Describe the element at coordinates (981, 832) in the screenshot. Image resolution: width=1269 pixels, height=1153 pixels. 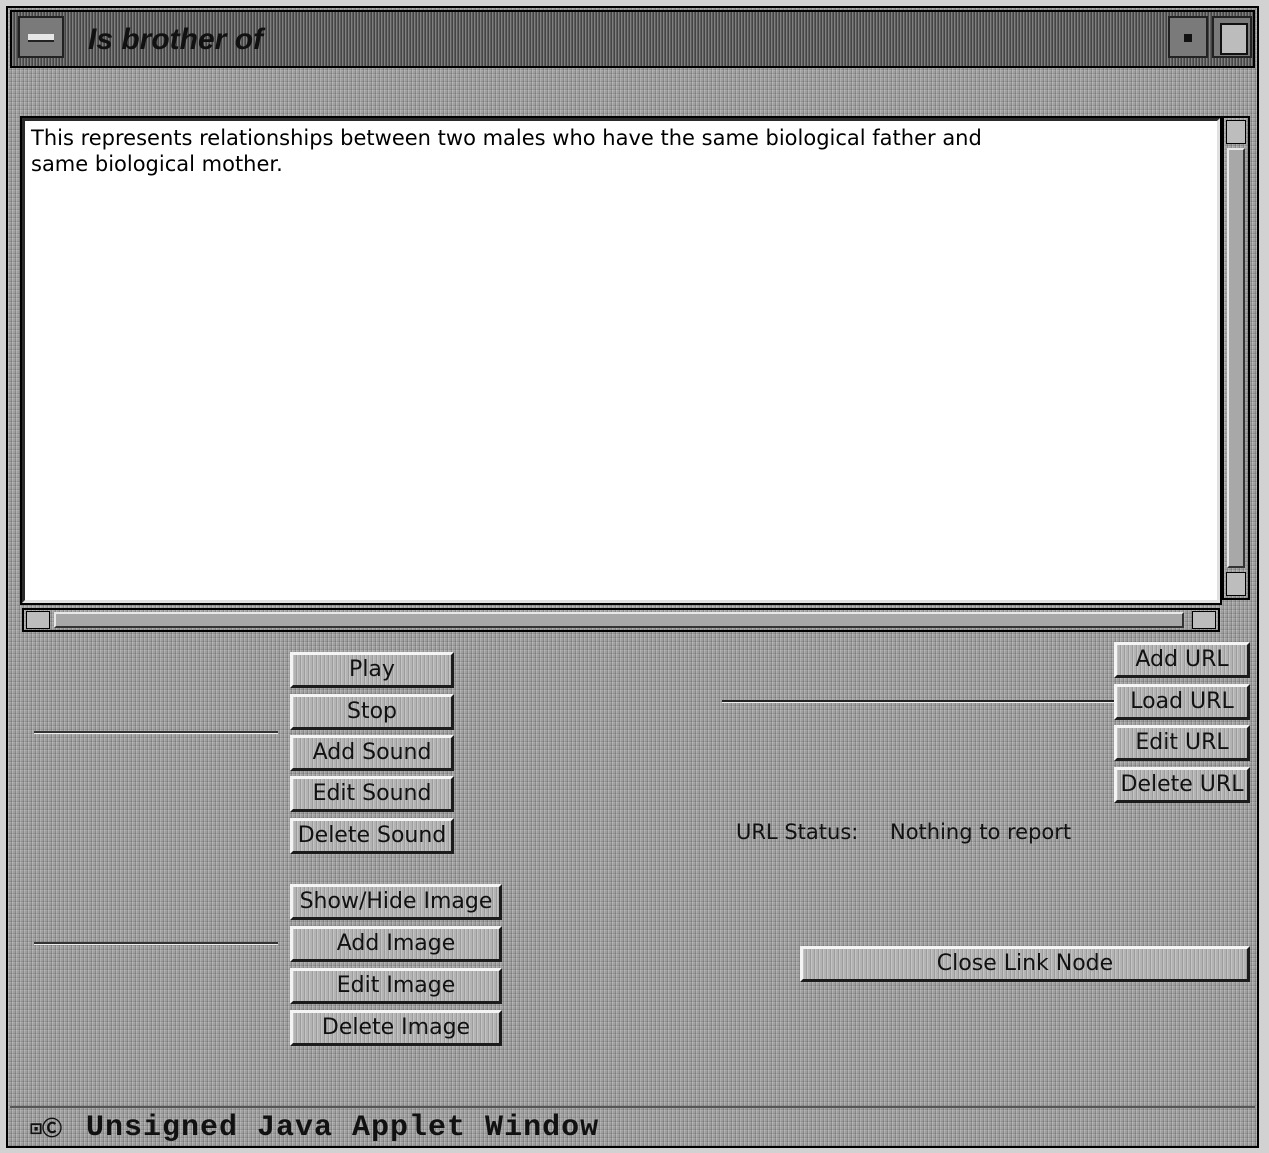
I see `url-status-value: Nothing to report` at that location.